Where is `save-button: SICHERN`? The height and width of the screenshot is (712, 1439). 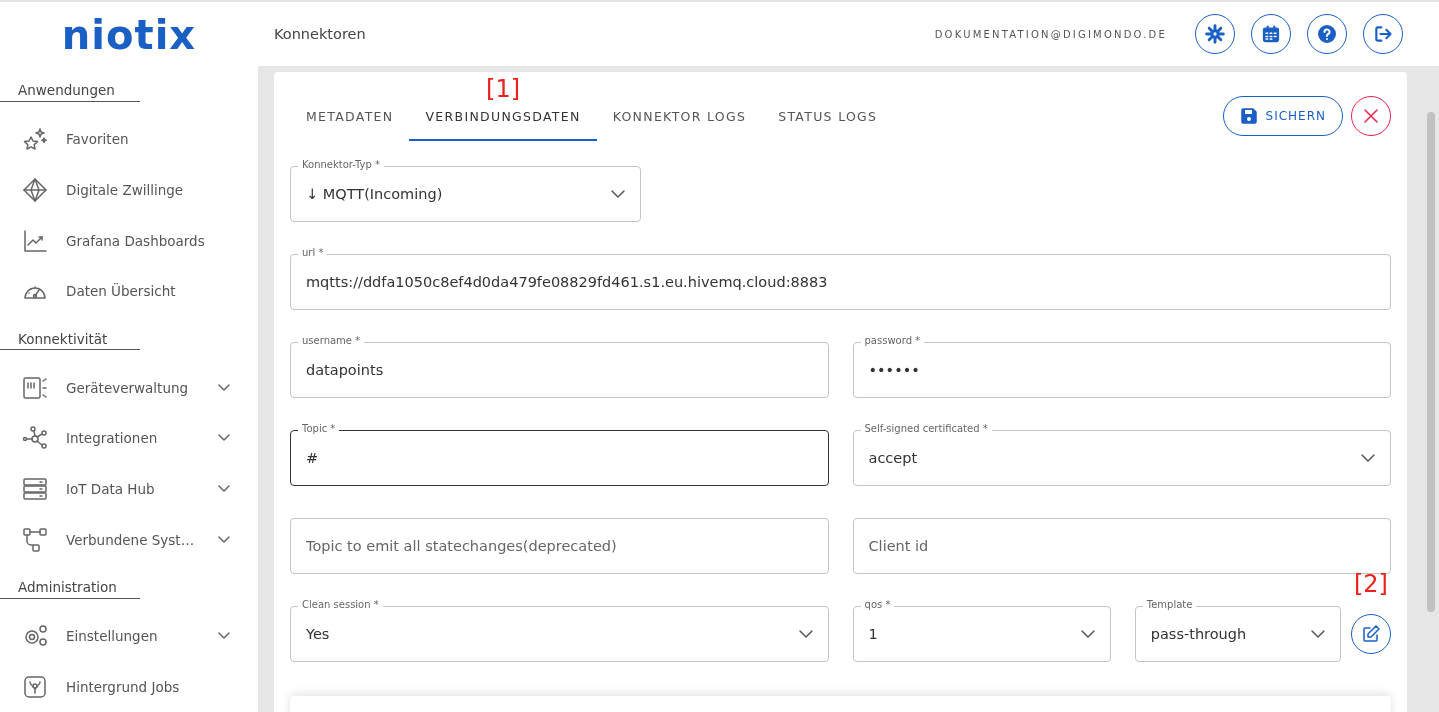
save-button: SICHERN is located at coordinates (1282, 116).